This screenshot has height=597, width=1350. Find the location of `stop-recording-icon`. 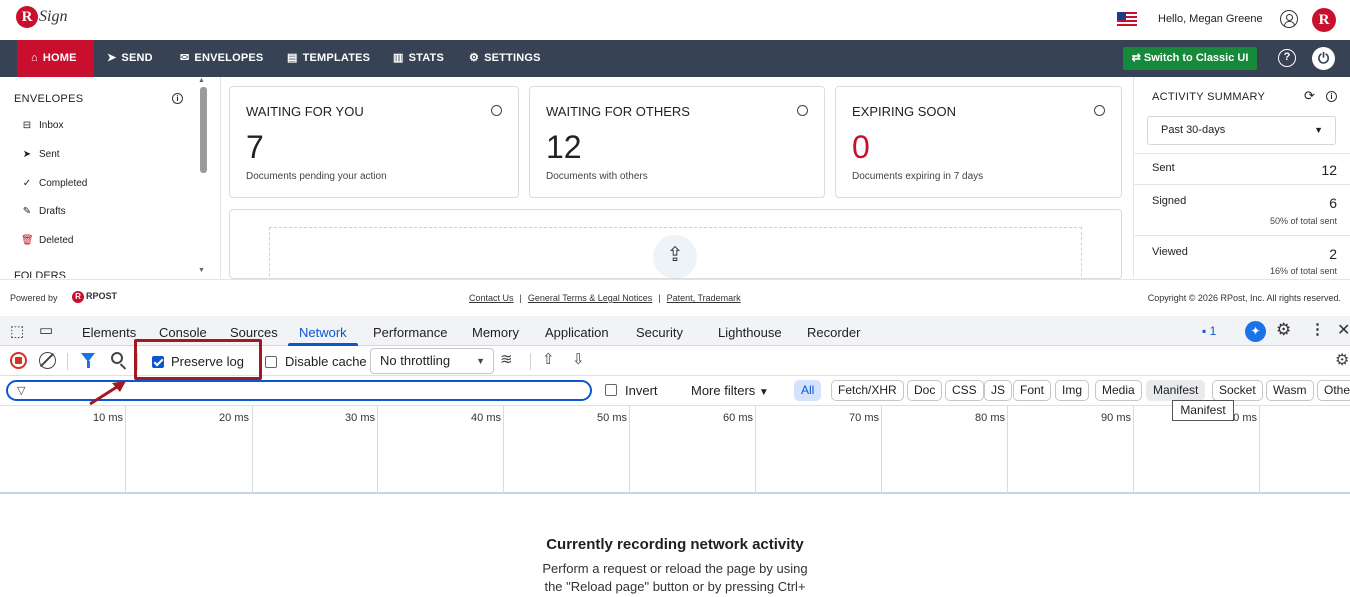

stop-recording-icon is located at coordinates (18, 360).